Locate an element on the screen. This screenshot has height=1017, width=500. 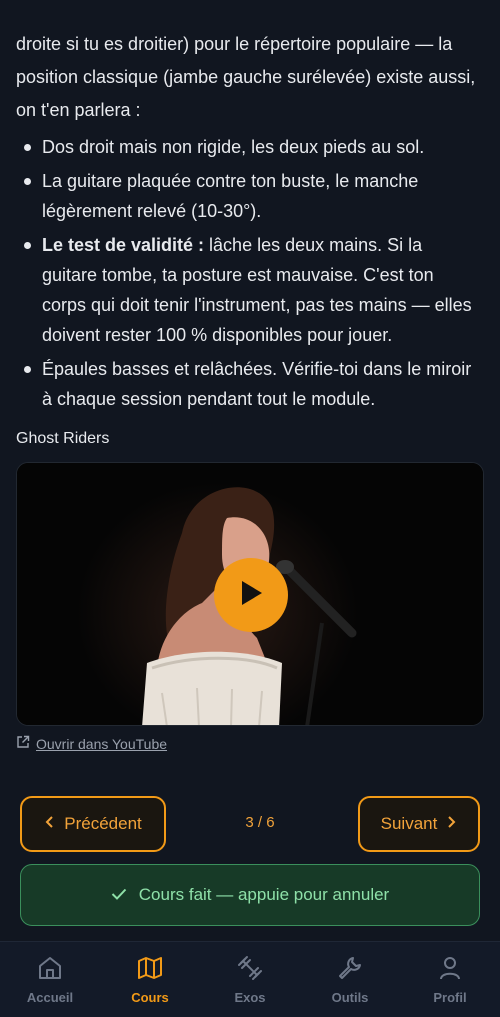
home-icon is located at coordinates (50, 969).